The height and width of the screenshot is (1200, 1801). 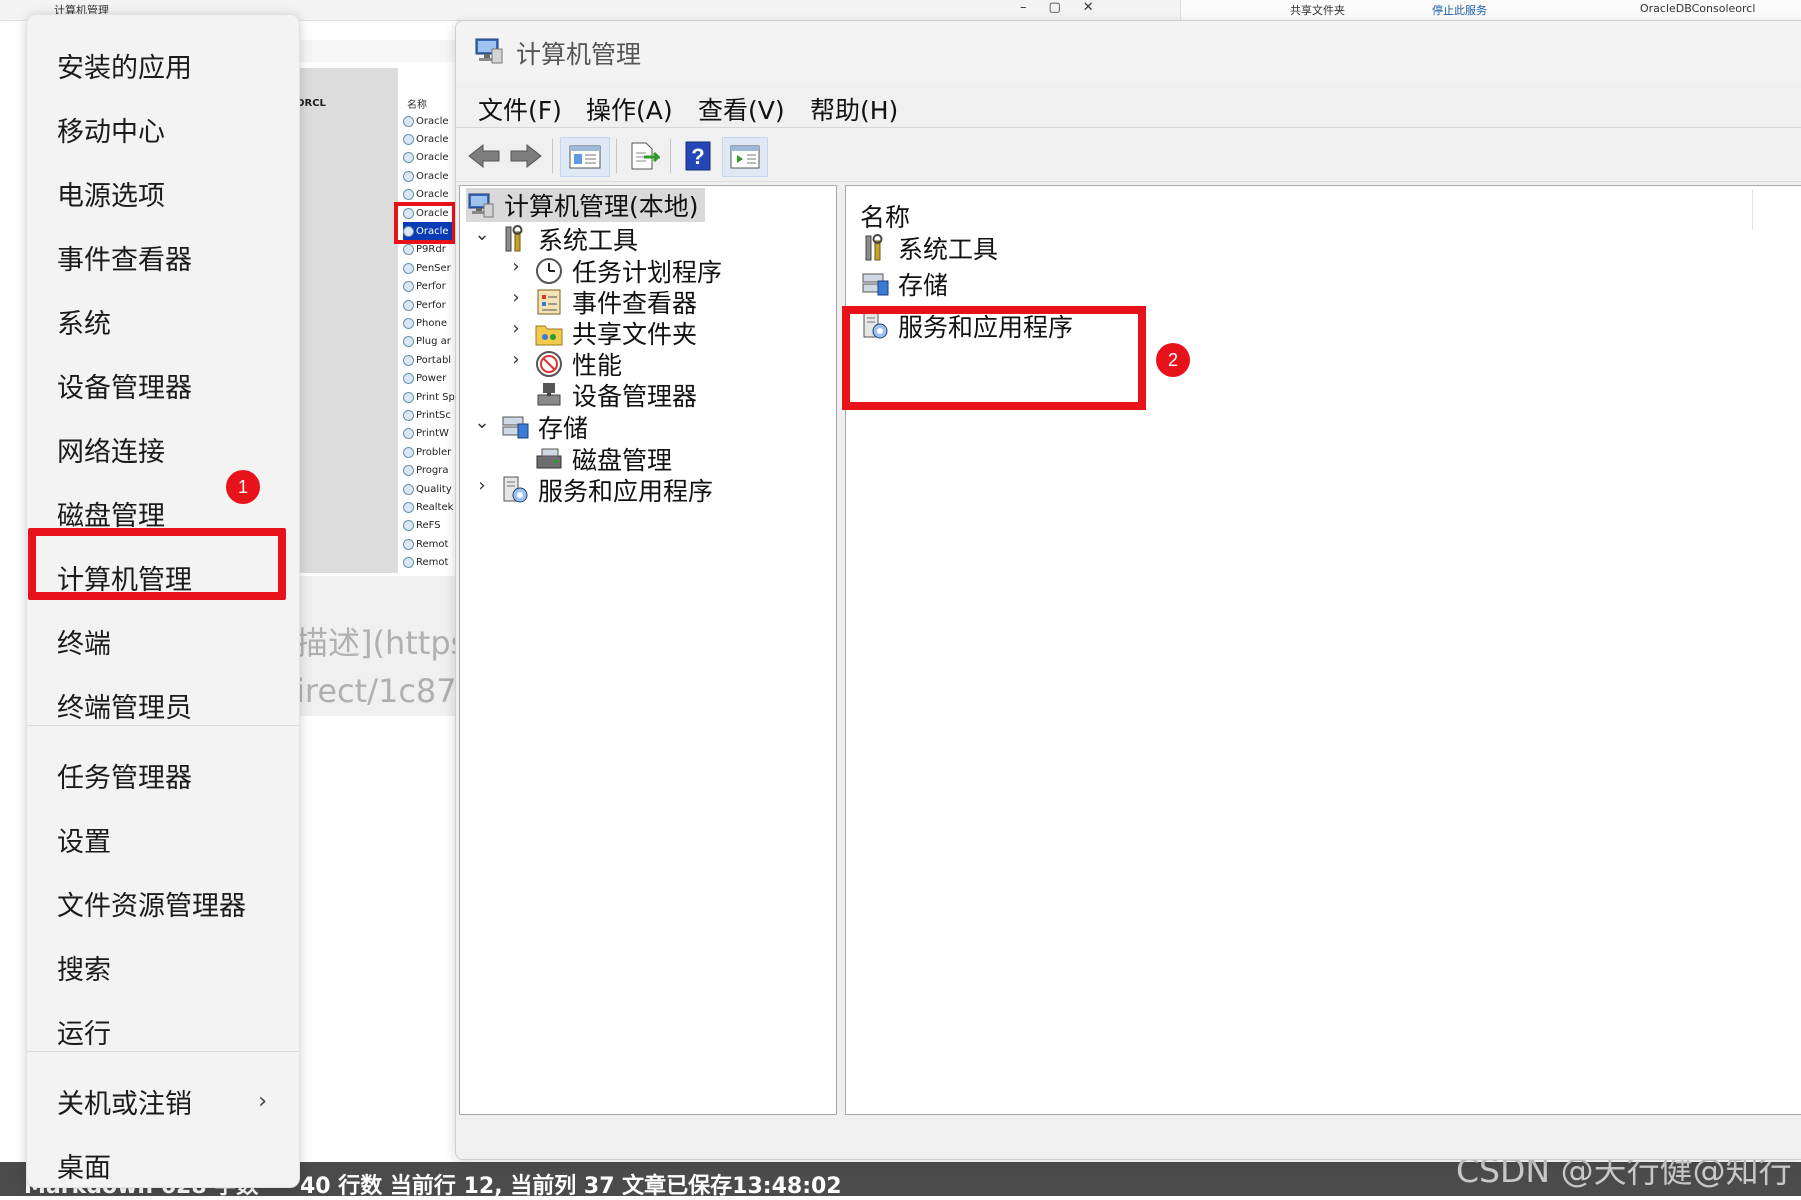 I want to click on background-service-row: ReFS, so click(x=431, y=526).